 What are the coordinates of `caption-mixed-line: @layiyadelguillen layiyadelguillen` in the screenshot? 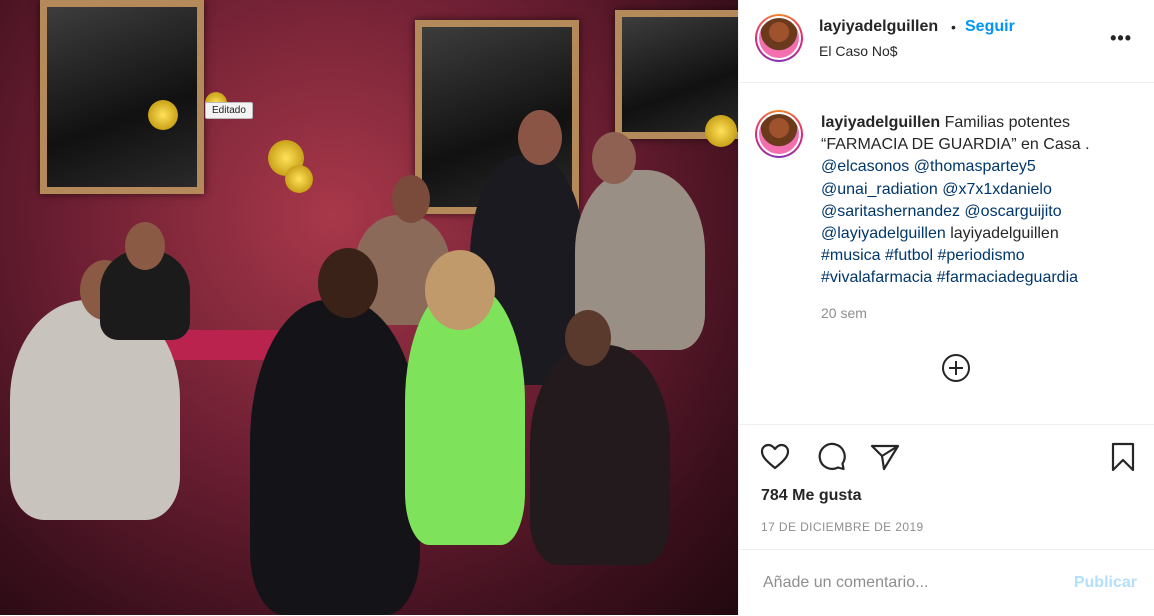 It's located at (976, 234).